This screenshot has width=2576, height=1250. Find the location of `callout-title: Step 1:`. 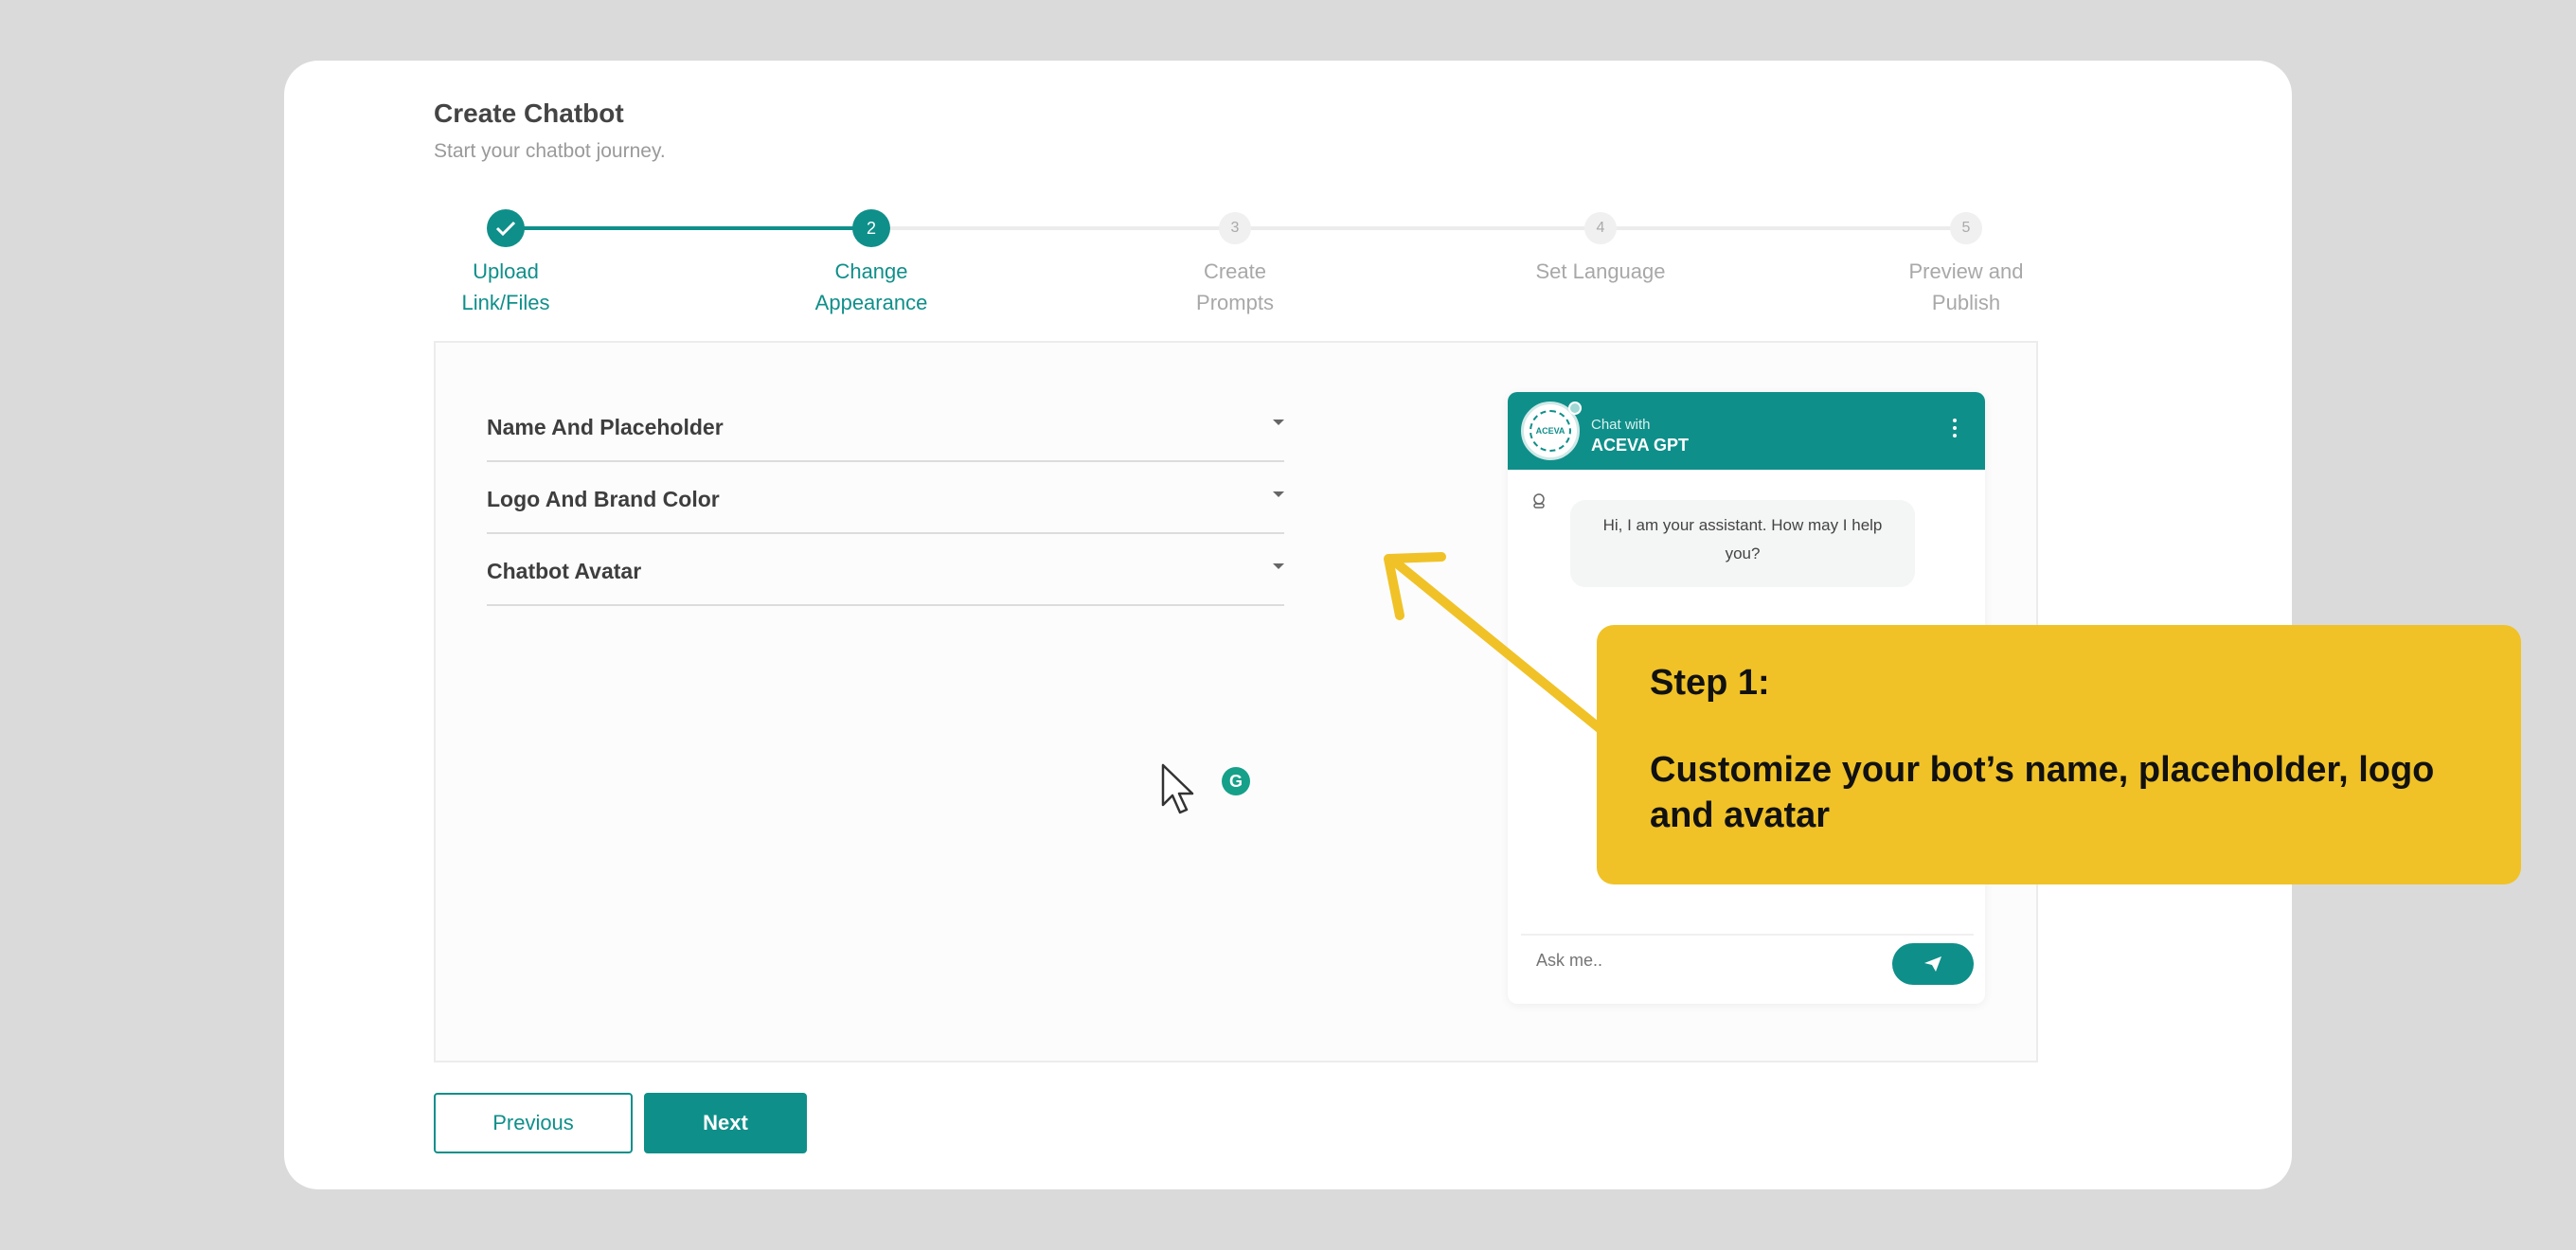

callout-title: Step 1: is located at coordinates (1710, 683).